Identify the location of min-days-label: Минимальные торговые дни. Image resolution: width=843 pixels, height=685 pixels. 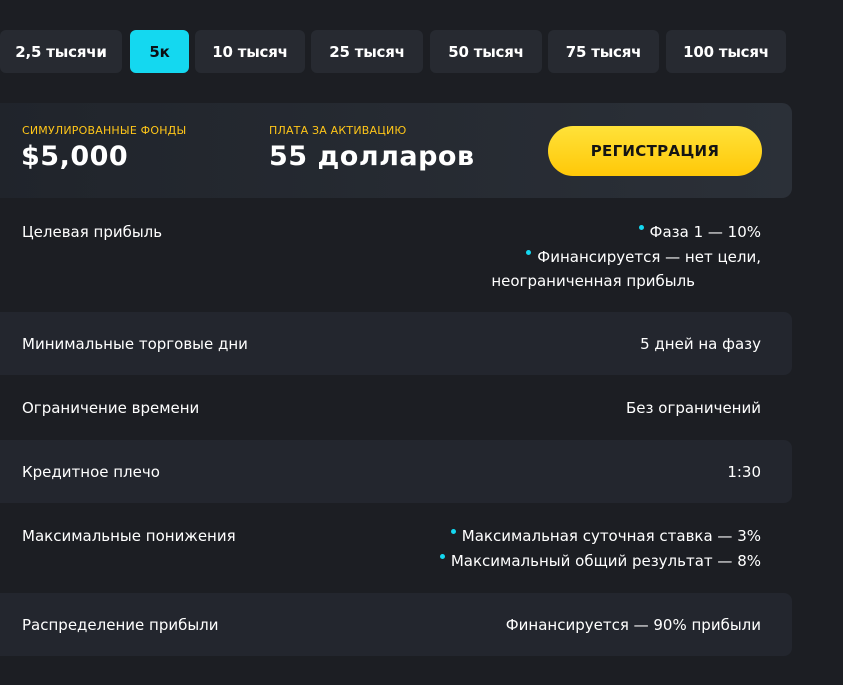
(135, 344).